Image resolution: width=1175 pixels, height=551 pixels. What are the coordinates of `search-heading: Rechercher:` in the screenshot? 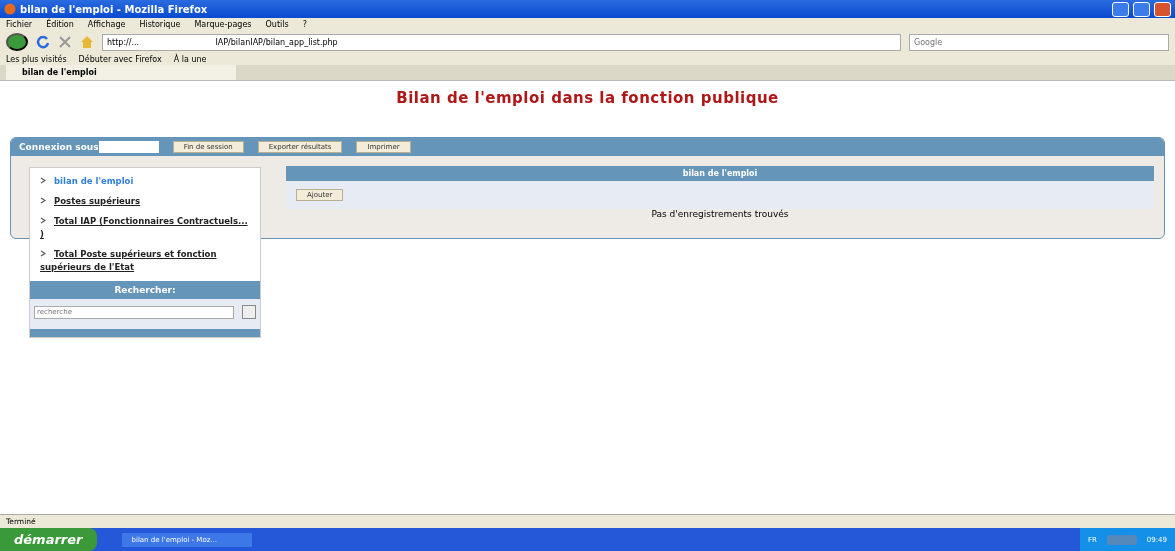 It's located at (145, 290).